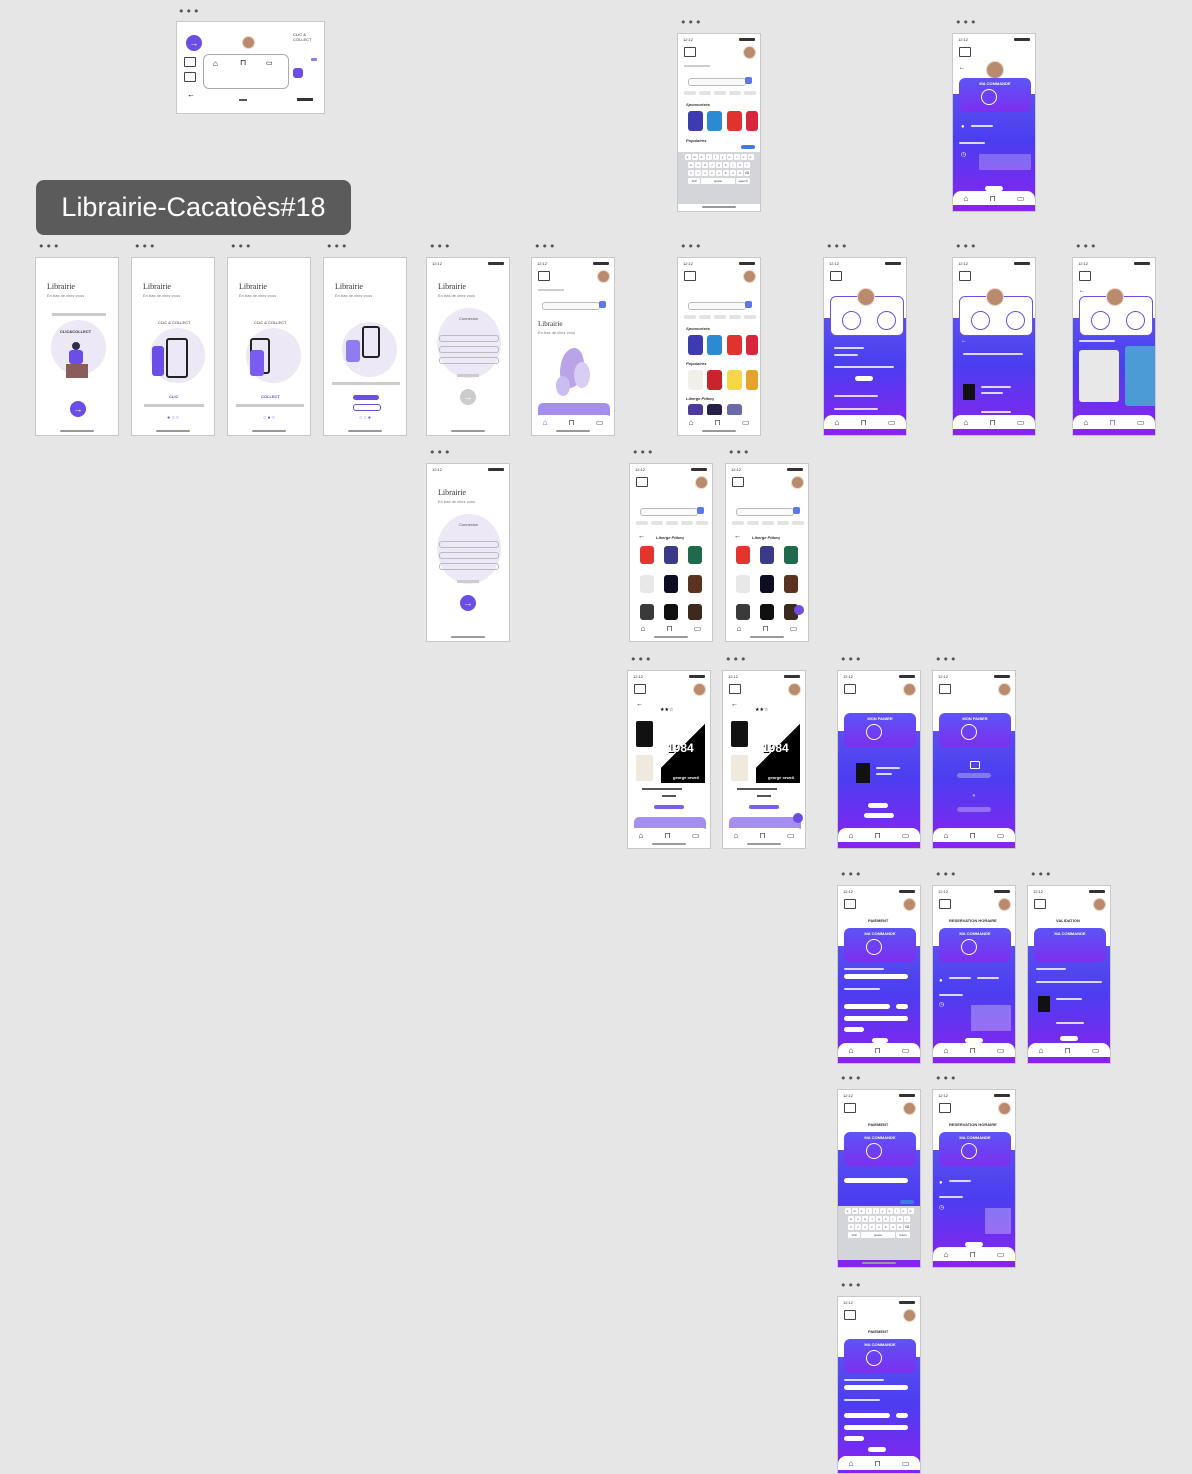  What do you see at coordinates (1044, 1004) in the screenshot?
I see `book-thumbnail` at bounding box center [1044, 1004].